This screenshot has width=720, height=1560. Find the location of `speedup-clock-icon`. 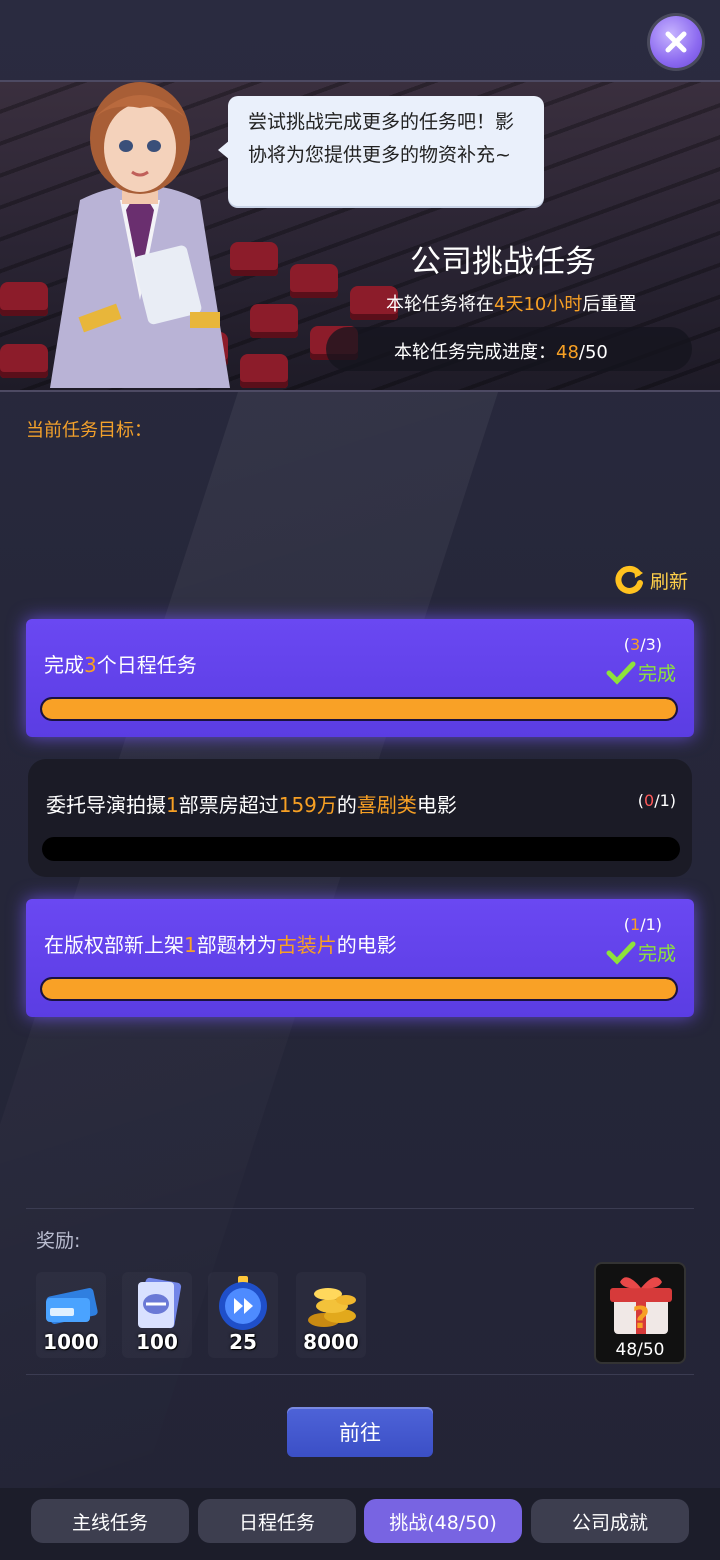

speedup-clock-icon is located at coordinates (243, 1303).